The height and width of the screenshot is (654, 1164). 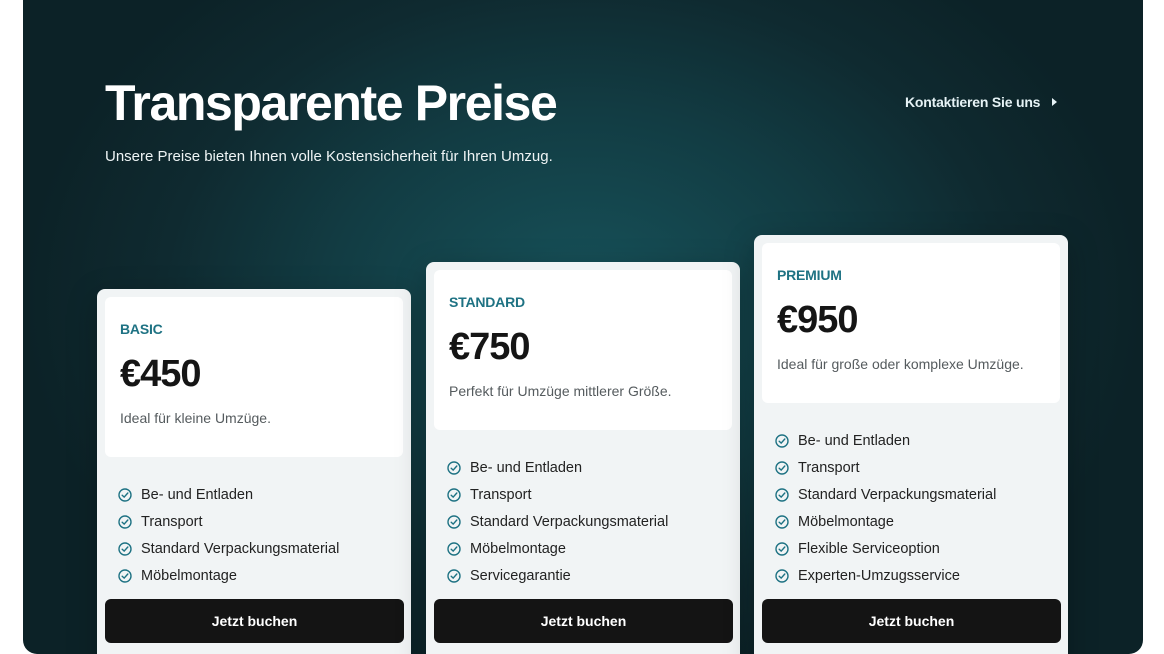 I want to click on caret-right-icon, so click(x=1055, y=102).